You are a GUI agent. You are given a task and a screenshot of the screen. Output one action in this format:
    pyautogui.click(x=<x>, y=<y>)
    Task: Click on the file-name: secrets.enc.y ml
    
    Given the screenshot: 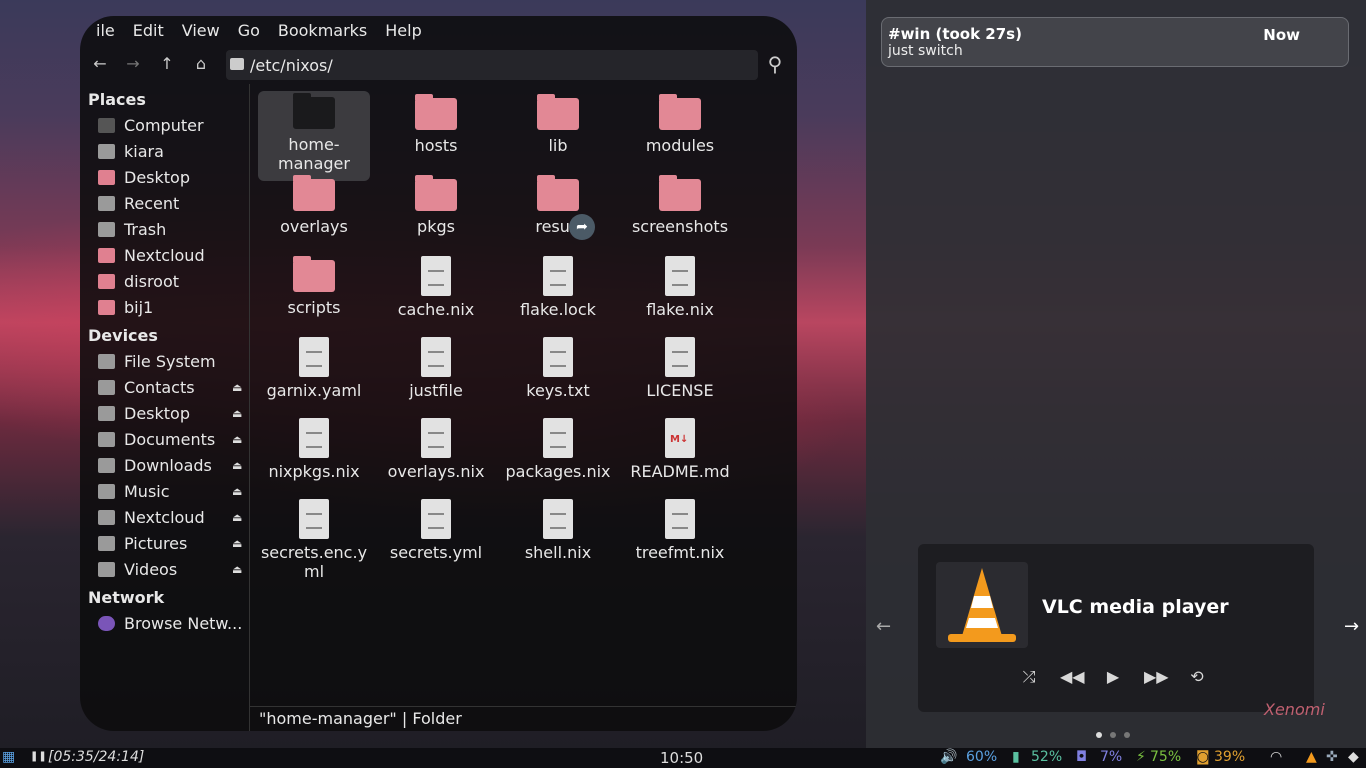 What is the action you would take?
    pyautogui.click(x=314, y=562)
    